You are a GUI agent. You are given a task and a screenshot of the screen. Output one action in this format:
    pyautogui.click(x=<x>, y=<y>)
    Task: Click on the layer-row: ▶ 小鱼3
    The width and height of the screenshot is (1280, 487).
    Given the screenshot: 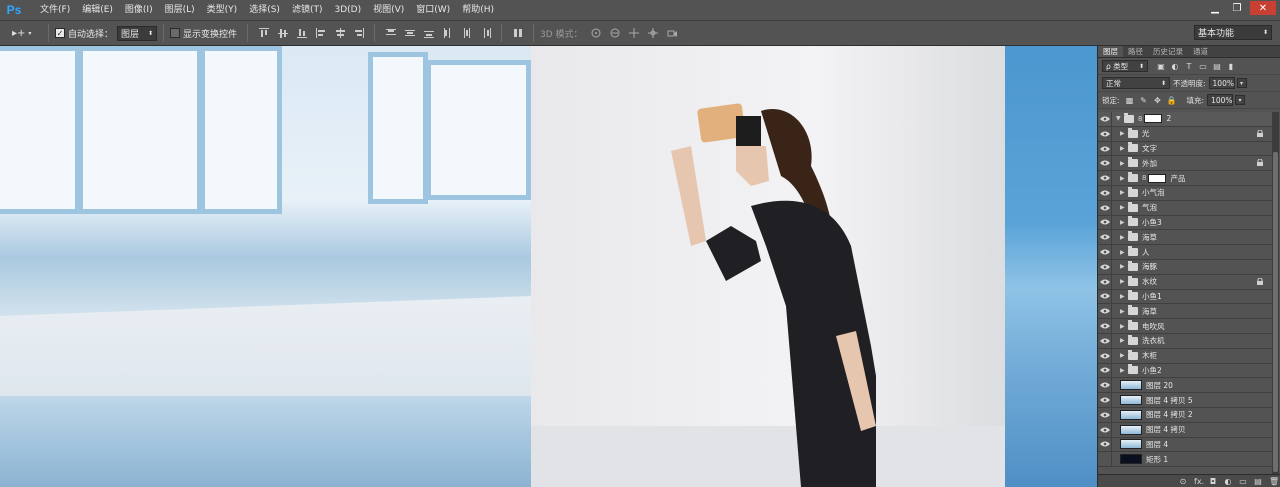 What is the action you would take?
    pyautogui.click(x=1185, y=223)
    